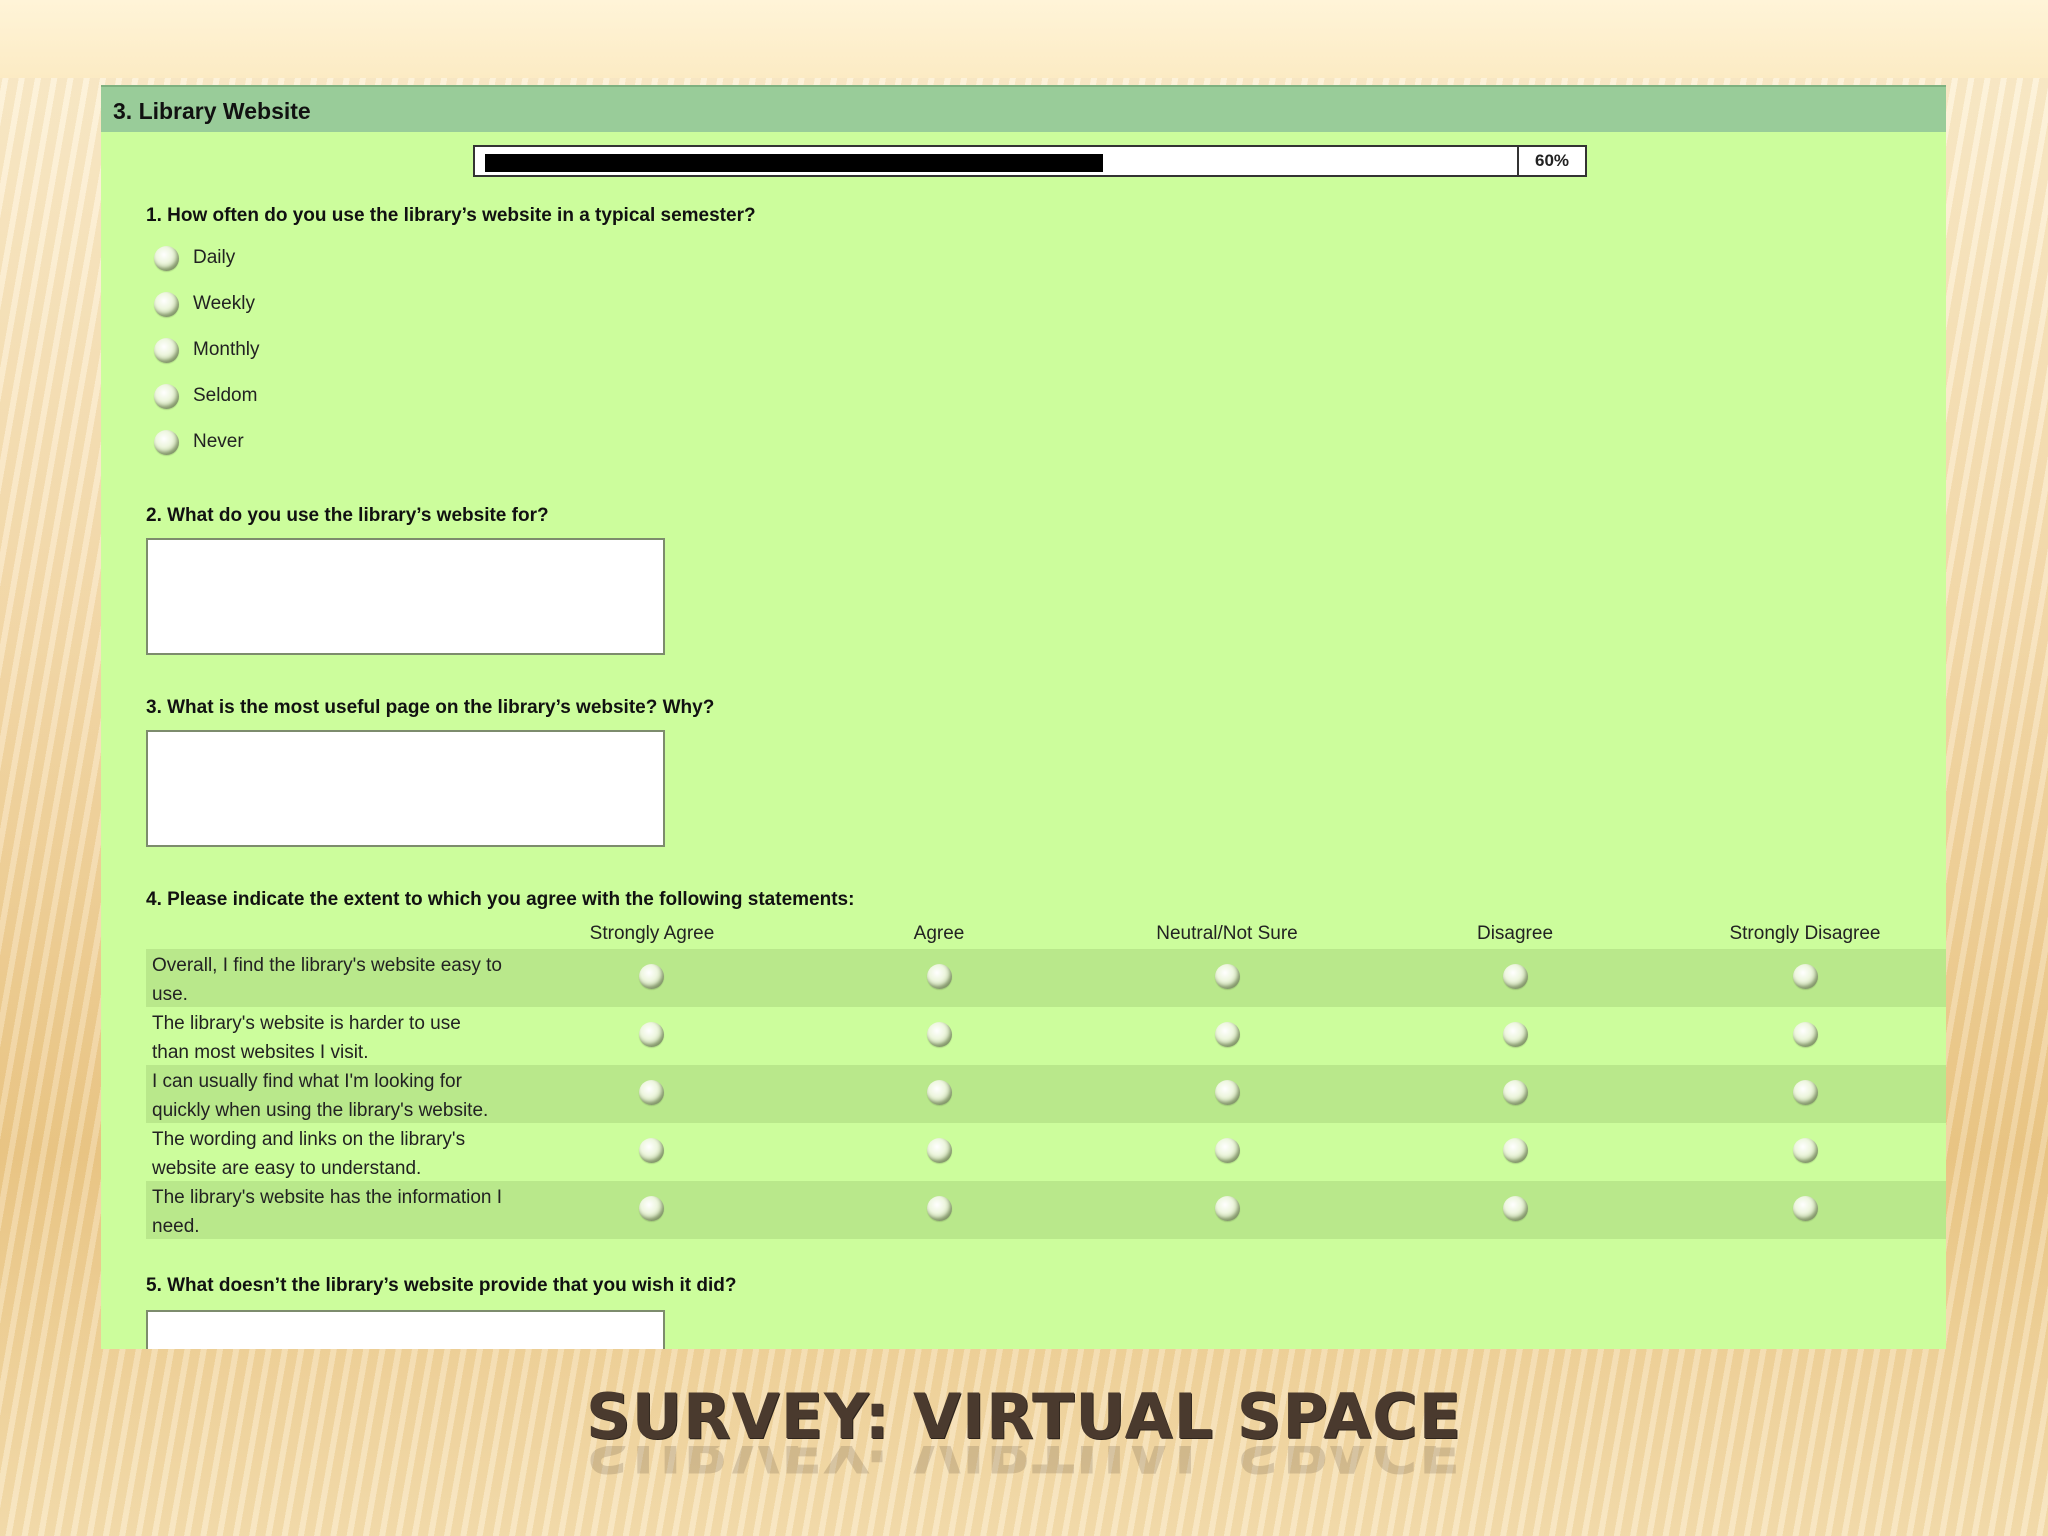  Describe the element at coordinates (287, 1168) in the screenshot. I see `statement-line: website are easy to understand.` at that location.